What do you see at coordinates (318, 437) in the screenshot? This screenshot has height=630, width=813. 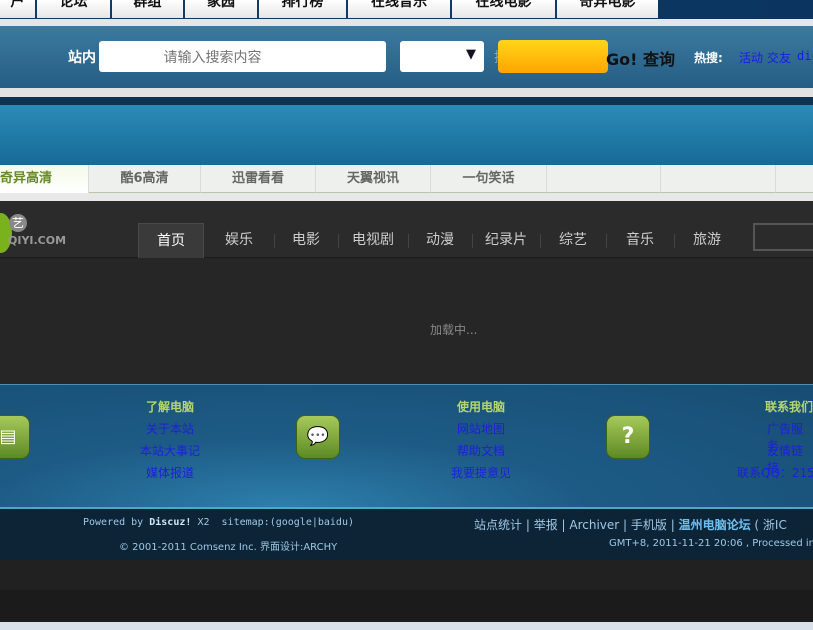 I see `chat-bubble-icon: 💬` at bounding box center [318, 437].